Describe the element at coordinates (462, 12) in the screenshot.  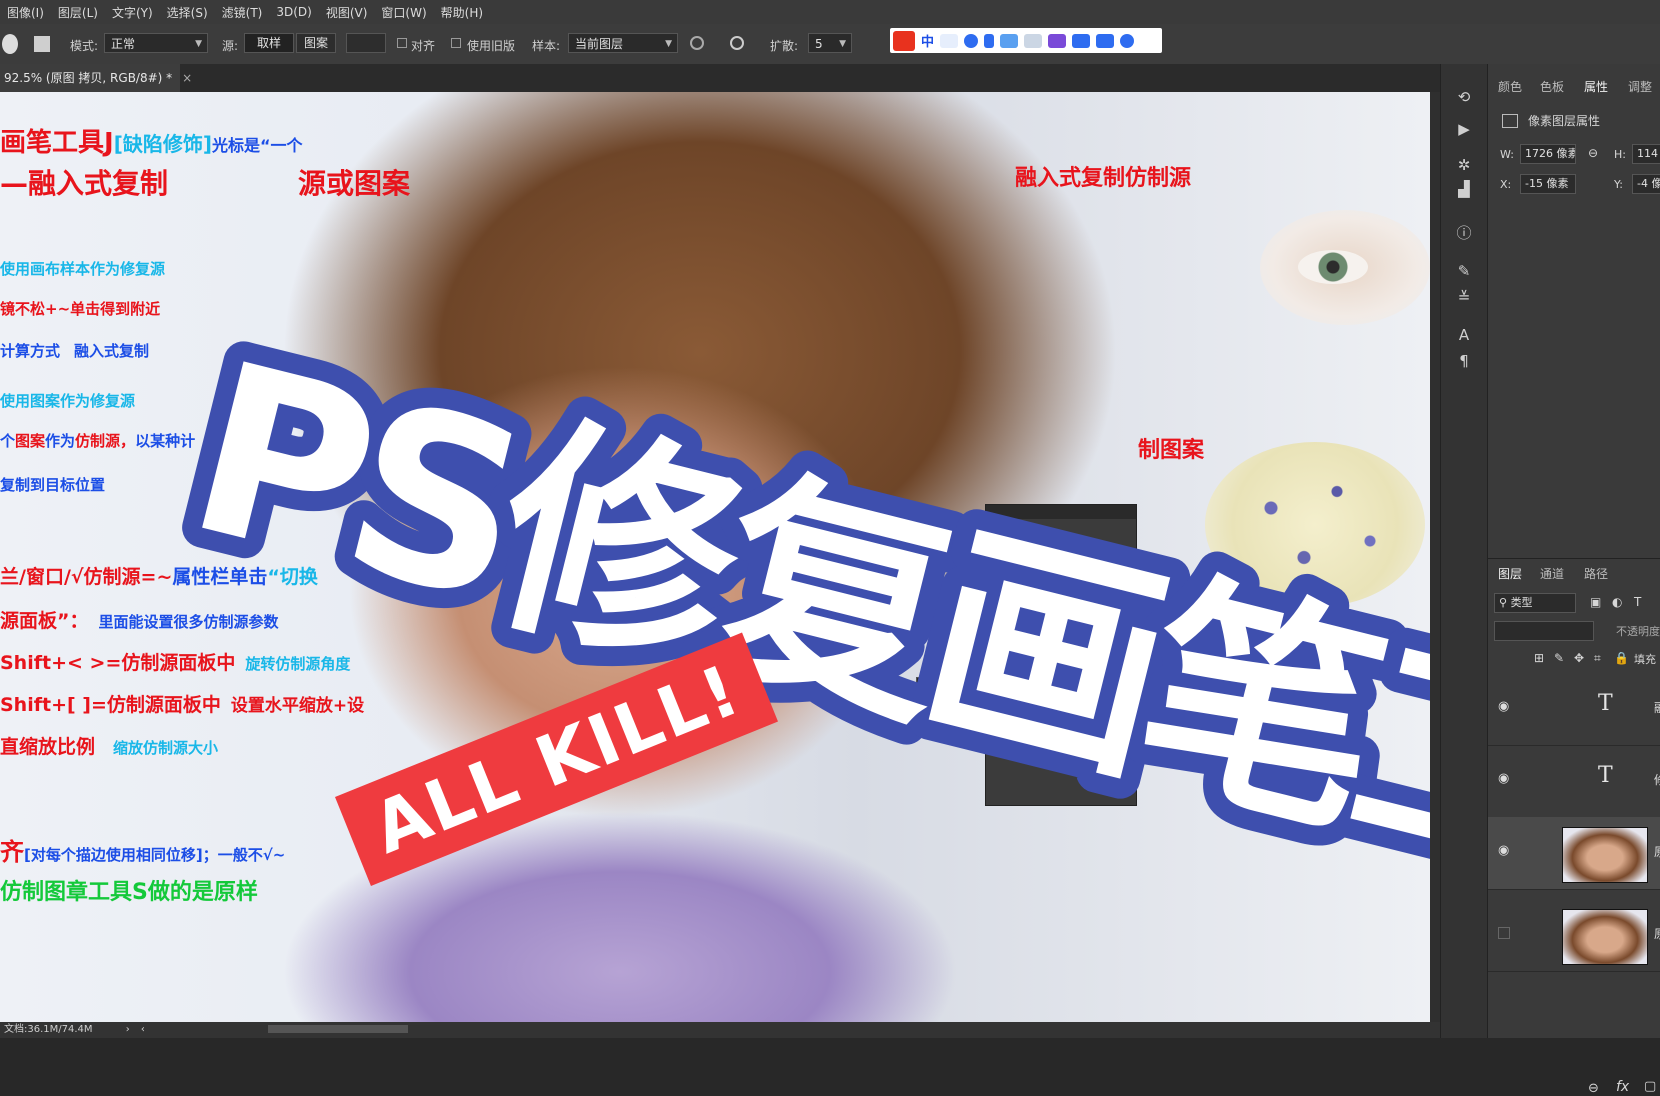
I see `menu-help: 帮助(H)` at that location.